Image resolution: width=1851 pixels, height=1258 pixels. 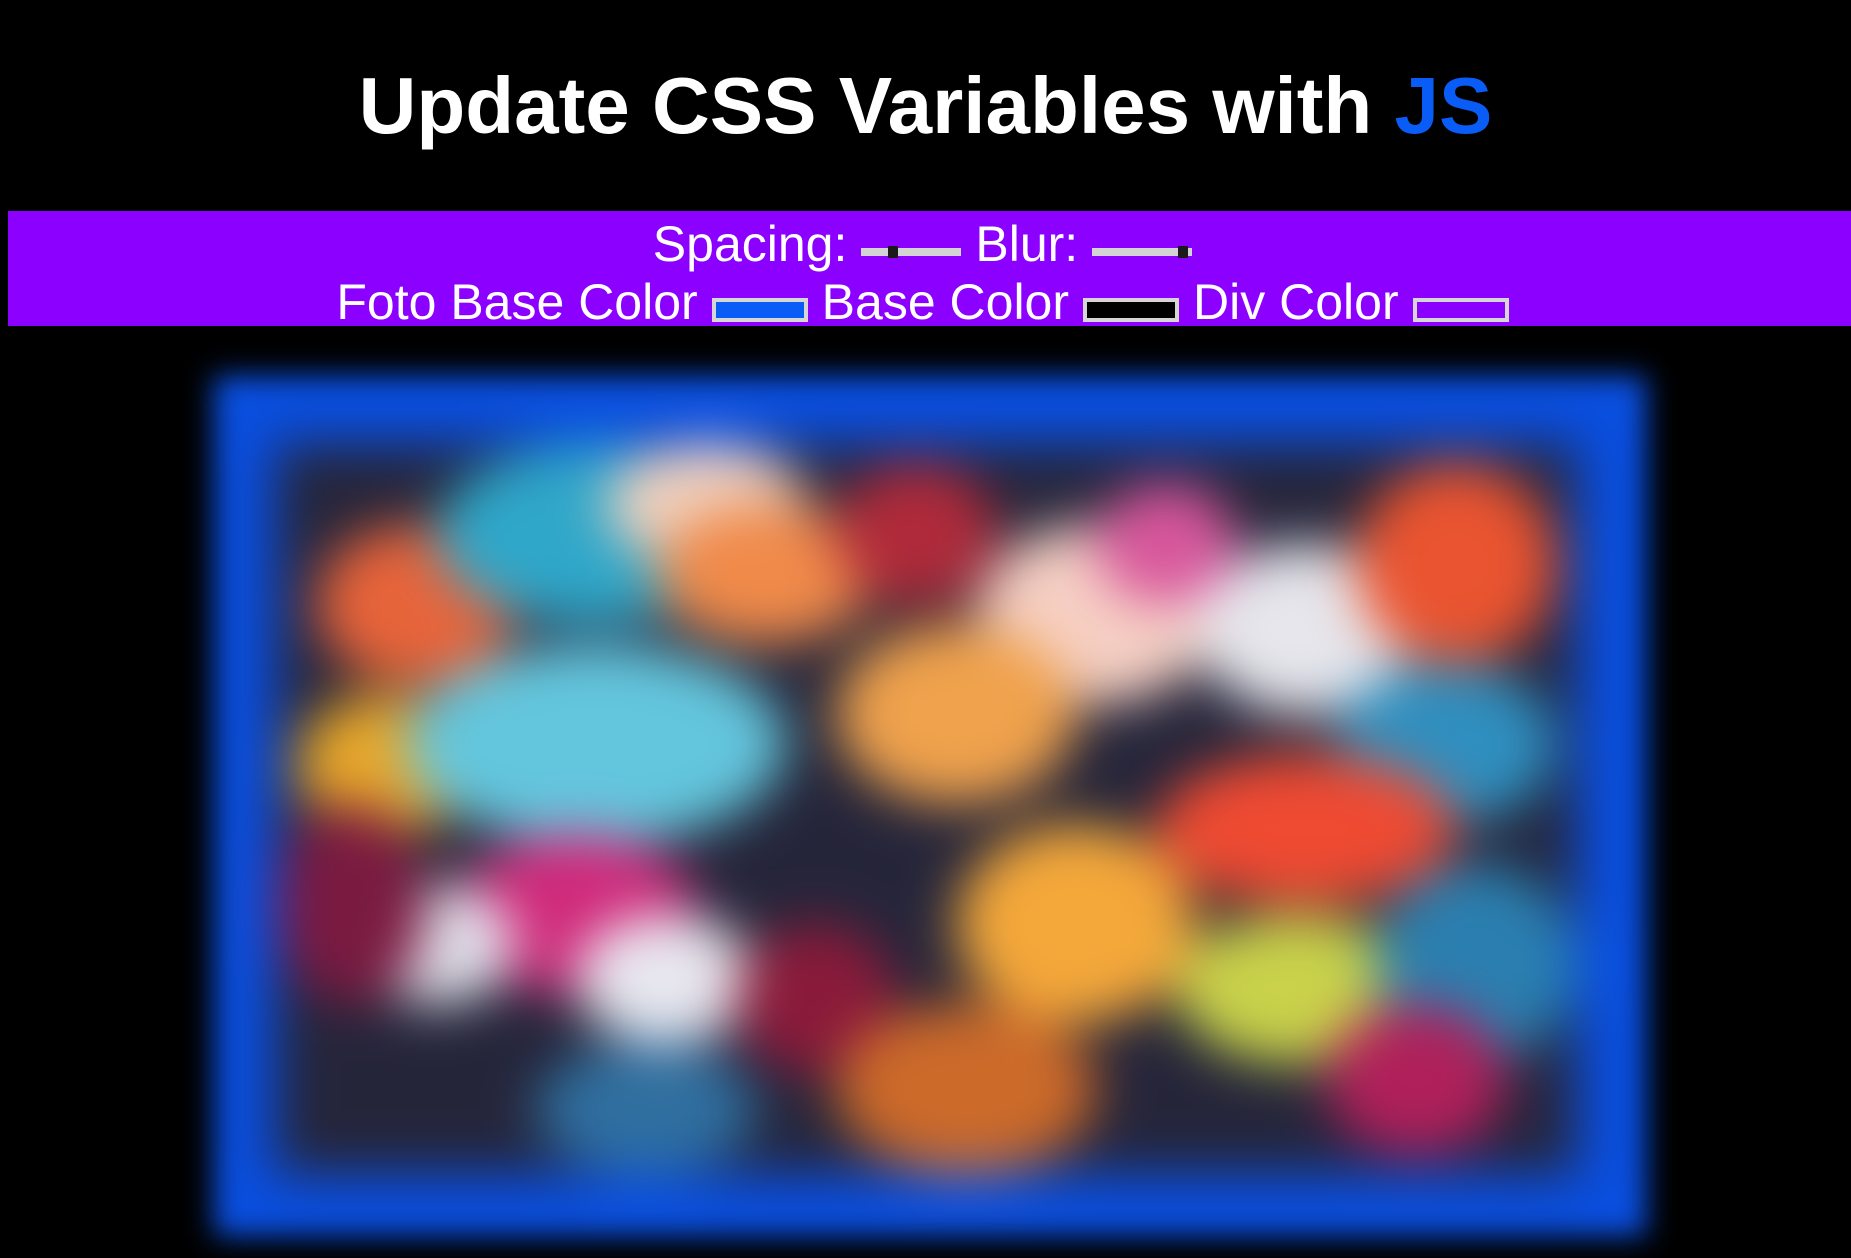 I want to click on spacing-slider, so click(x=911, y=251).